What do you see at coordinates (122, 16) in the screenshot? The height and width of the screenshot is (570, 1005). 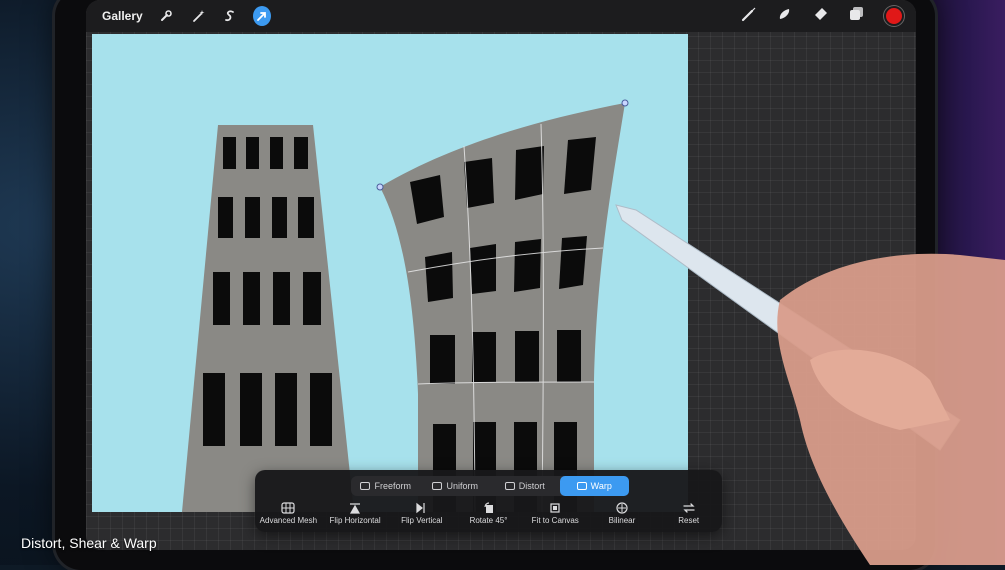 I see `gallery-button: Gallery` at bounding box center [122, 16].